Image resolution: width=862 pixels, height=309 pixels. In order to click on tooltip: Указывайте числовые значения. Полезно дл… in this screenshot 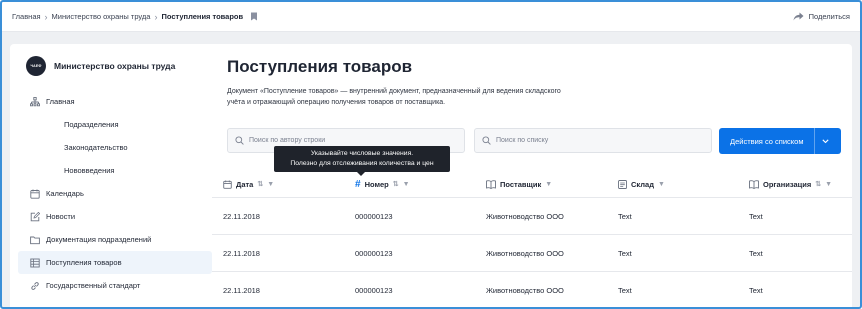, I will do `click(362, 161)`.